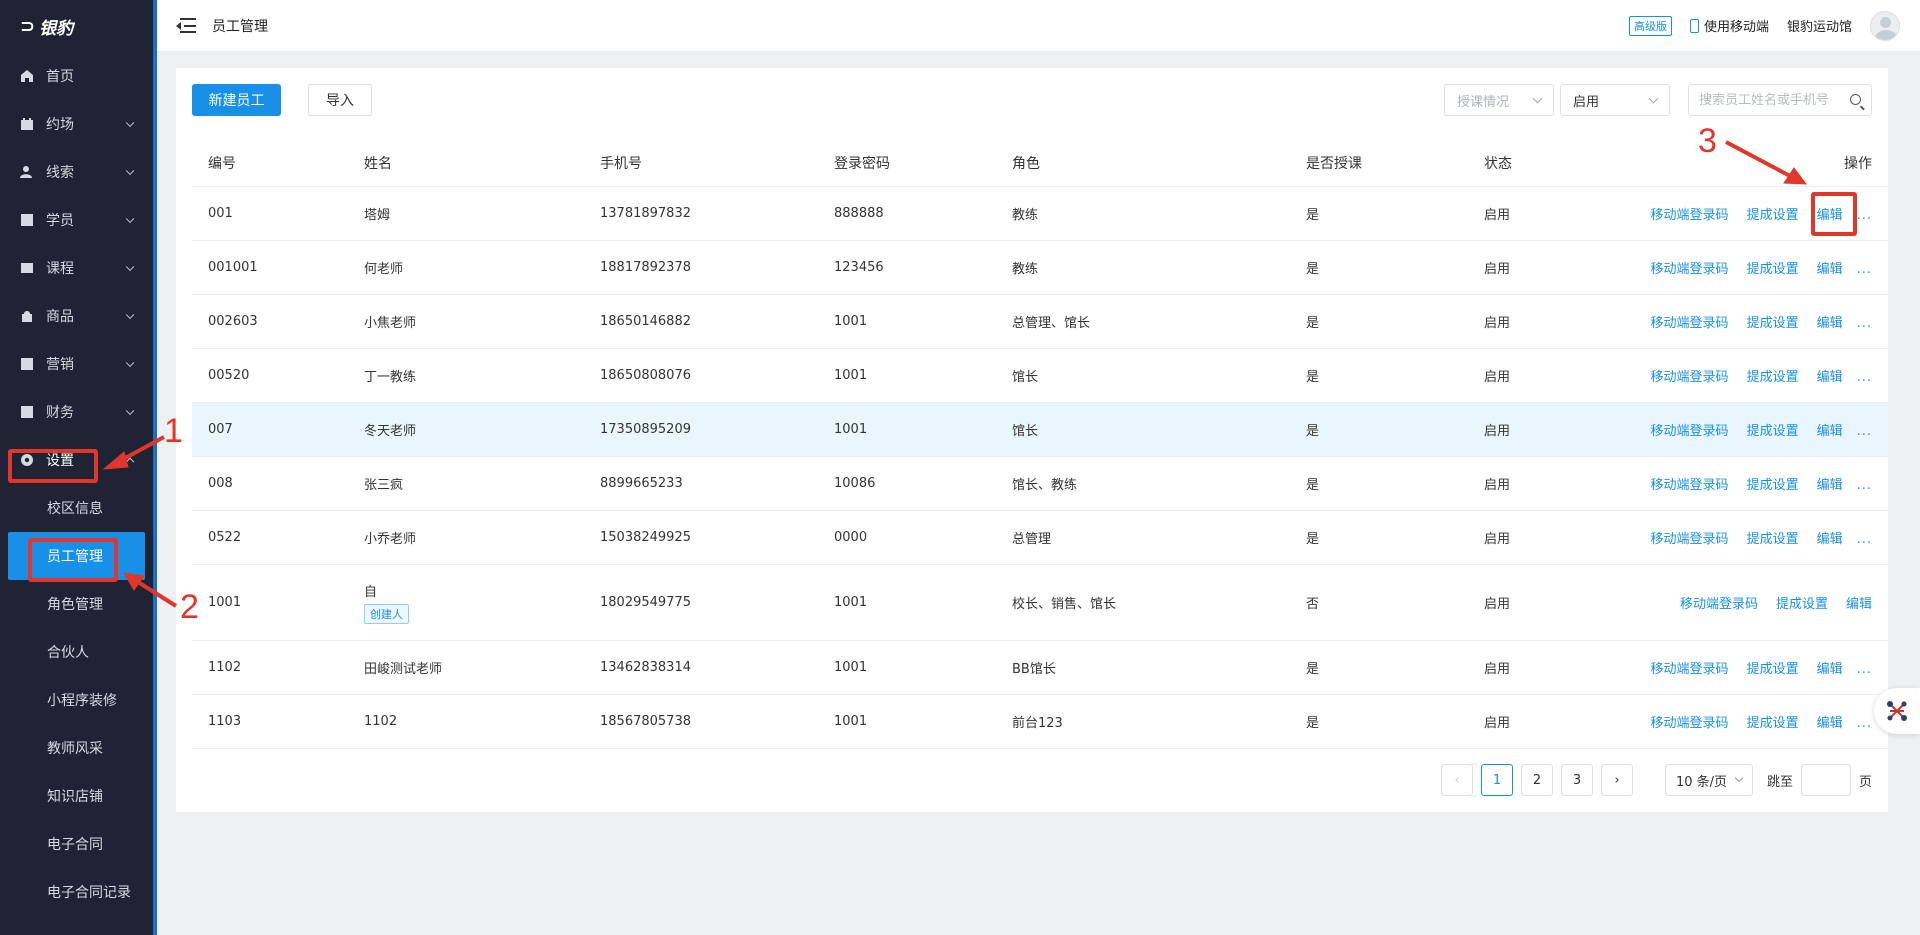 Image resolution: width=1920 pixels, height=935 pixels. Describe the element at coordinates (1499, 100) in the screenshot. I see `teaching-filter-select: 授课情况` at that location.